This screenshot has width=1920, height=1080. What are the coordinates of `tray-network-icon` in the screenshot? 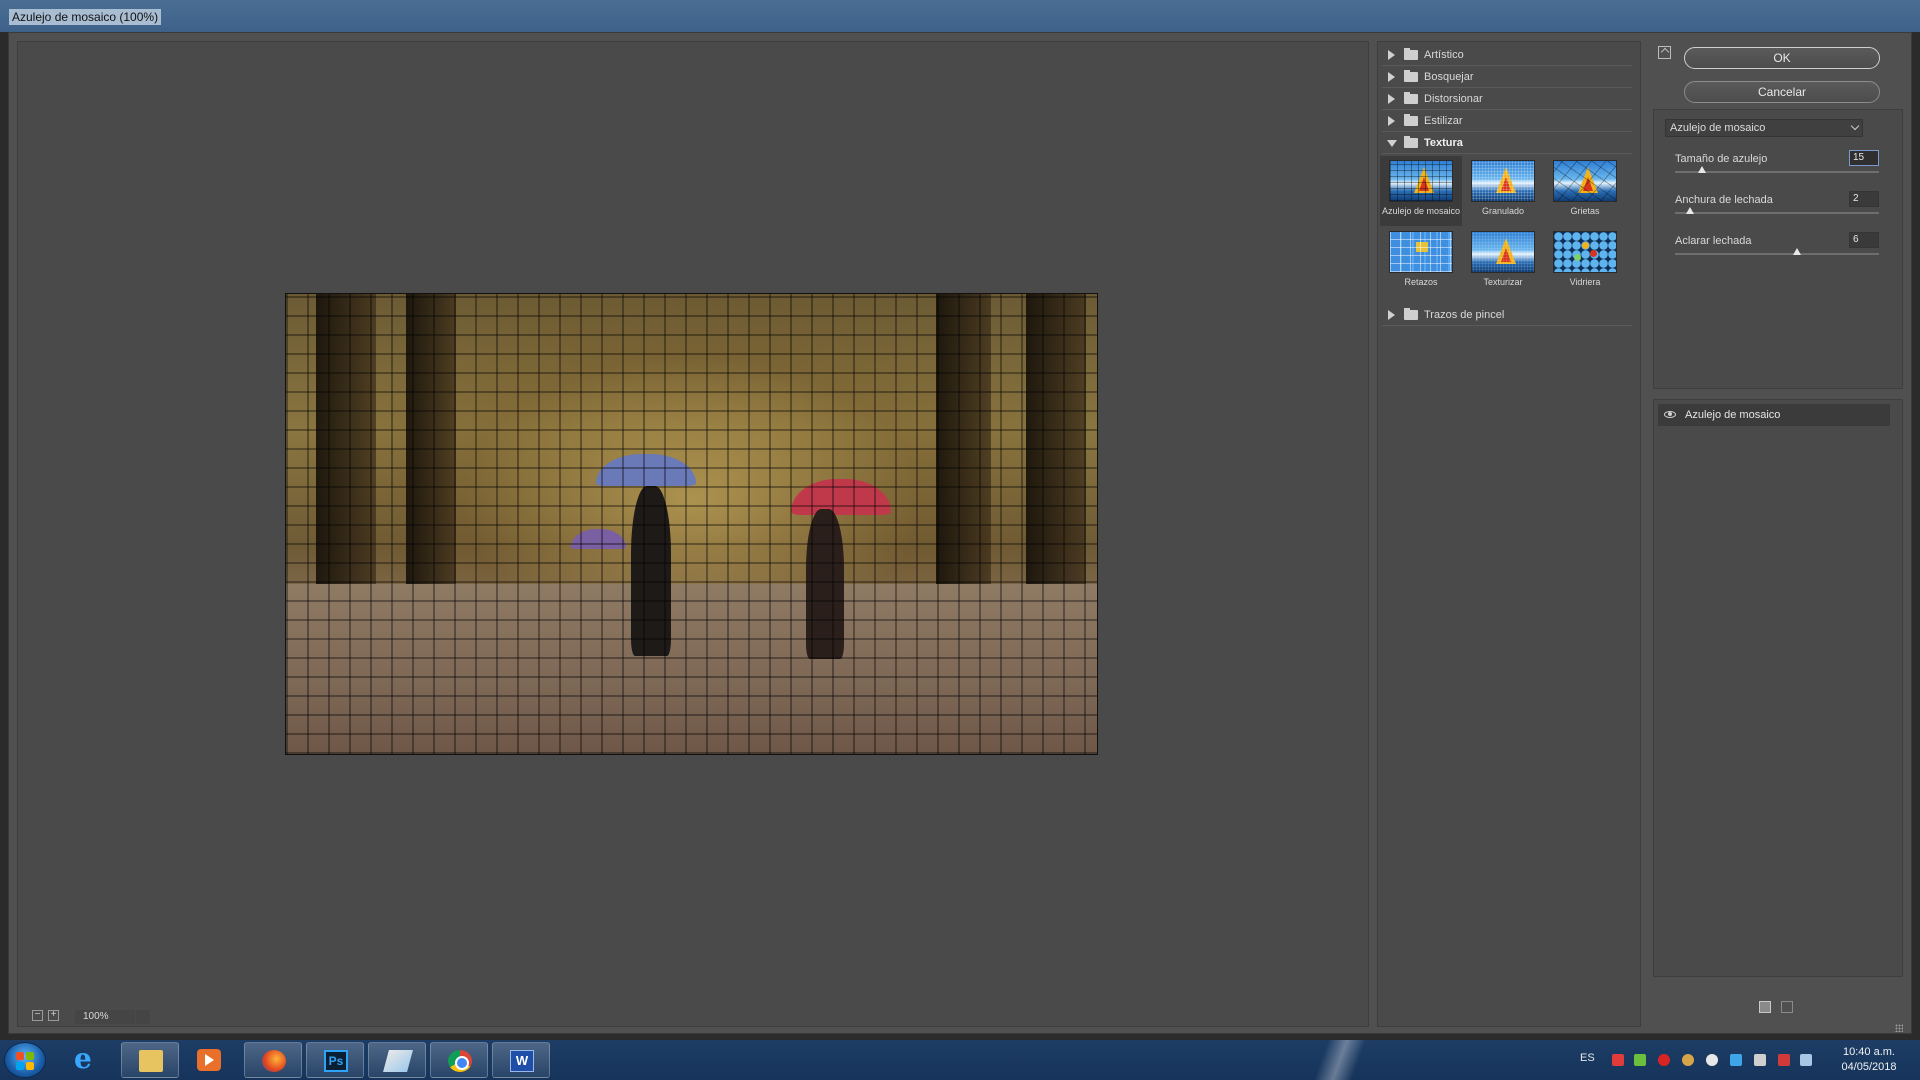 It's located at (1736, 1060).